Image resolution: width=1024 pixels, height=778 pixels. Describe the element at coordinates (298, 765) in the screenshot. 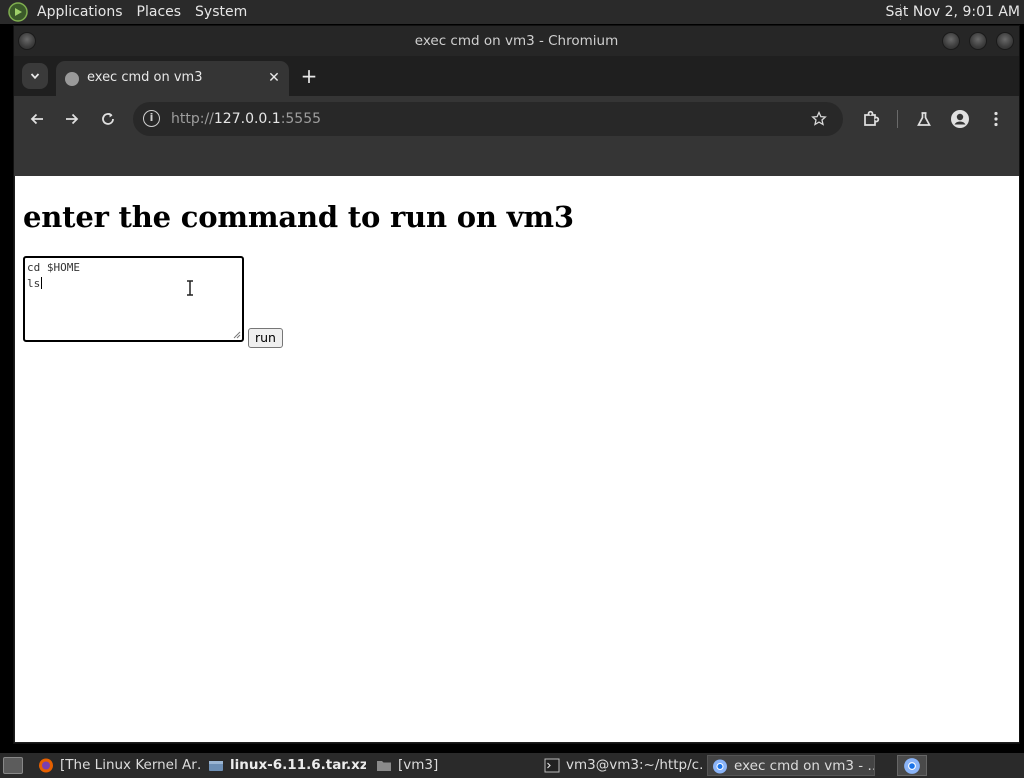

I see `task-label: linux-6.11.6.tar.xz` at that location.